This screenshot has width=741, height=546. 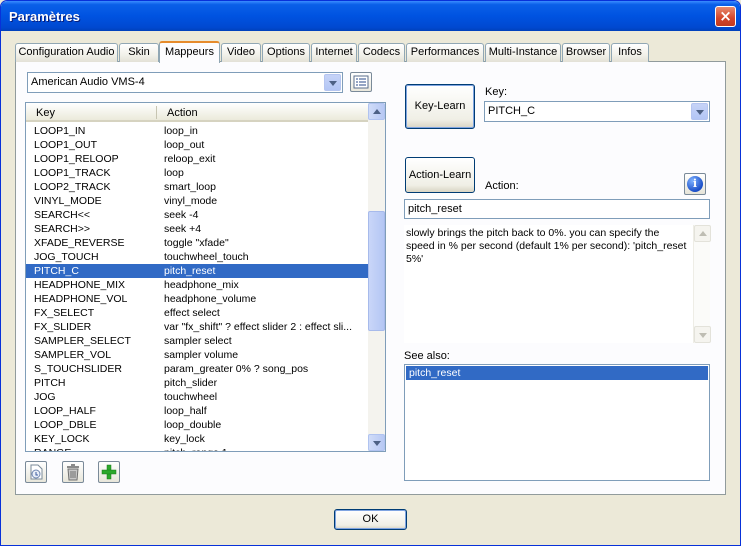 I want to click on table-row: SEARCH>> seek +4, so click(x=197, y=229).